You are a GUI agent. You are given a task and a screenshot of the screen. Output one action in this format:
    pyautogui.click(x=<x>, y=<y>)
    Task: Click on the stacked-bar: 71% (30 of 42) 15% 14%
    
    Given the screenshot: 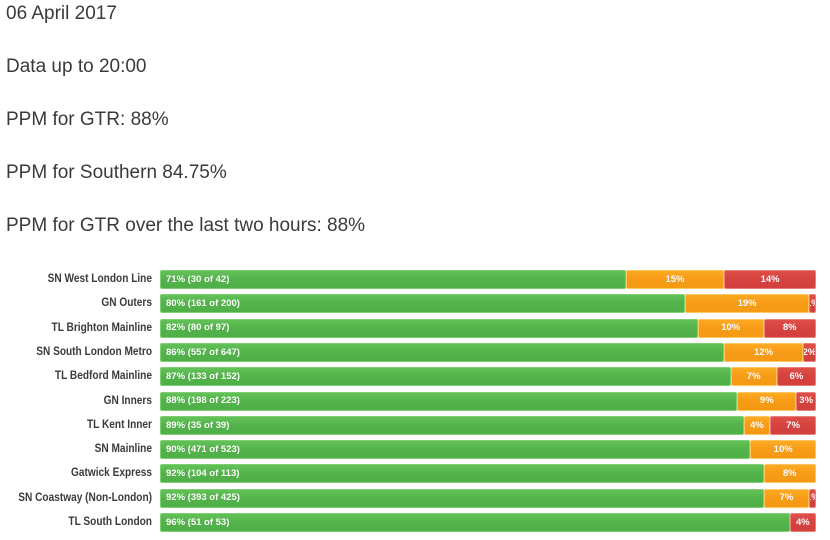 What is the action you would take?
    pyautogui.click(x=495, y=279)
    